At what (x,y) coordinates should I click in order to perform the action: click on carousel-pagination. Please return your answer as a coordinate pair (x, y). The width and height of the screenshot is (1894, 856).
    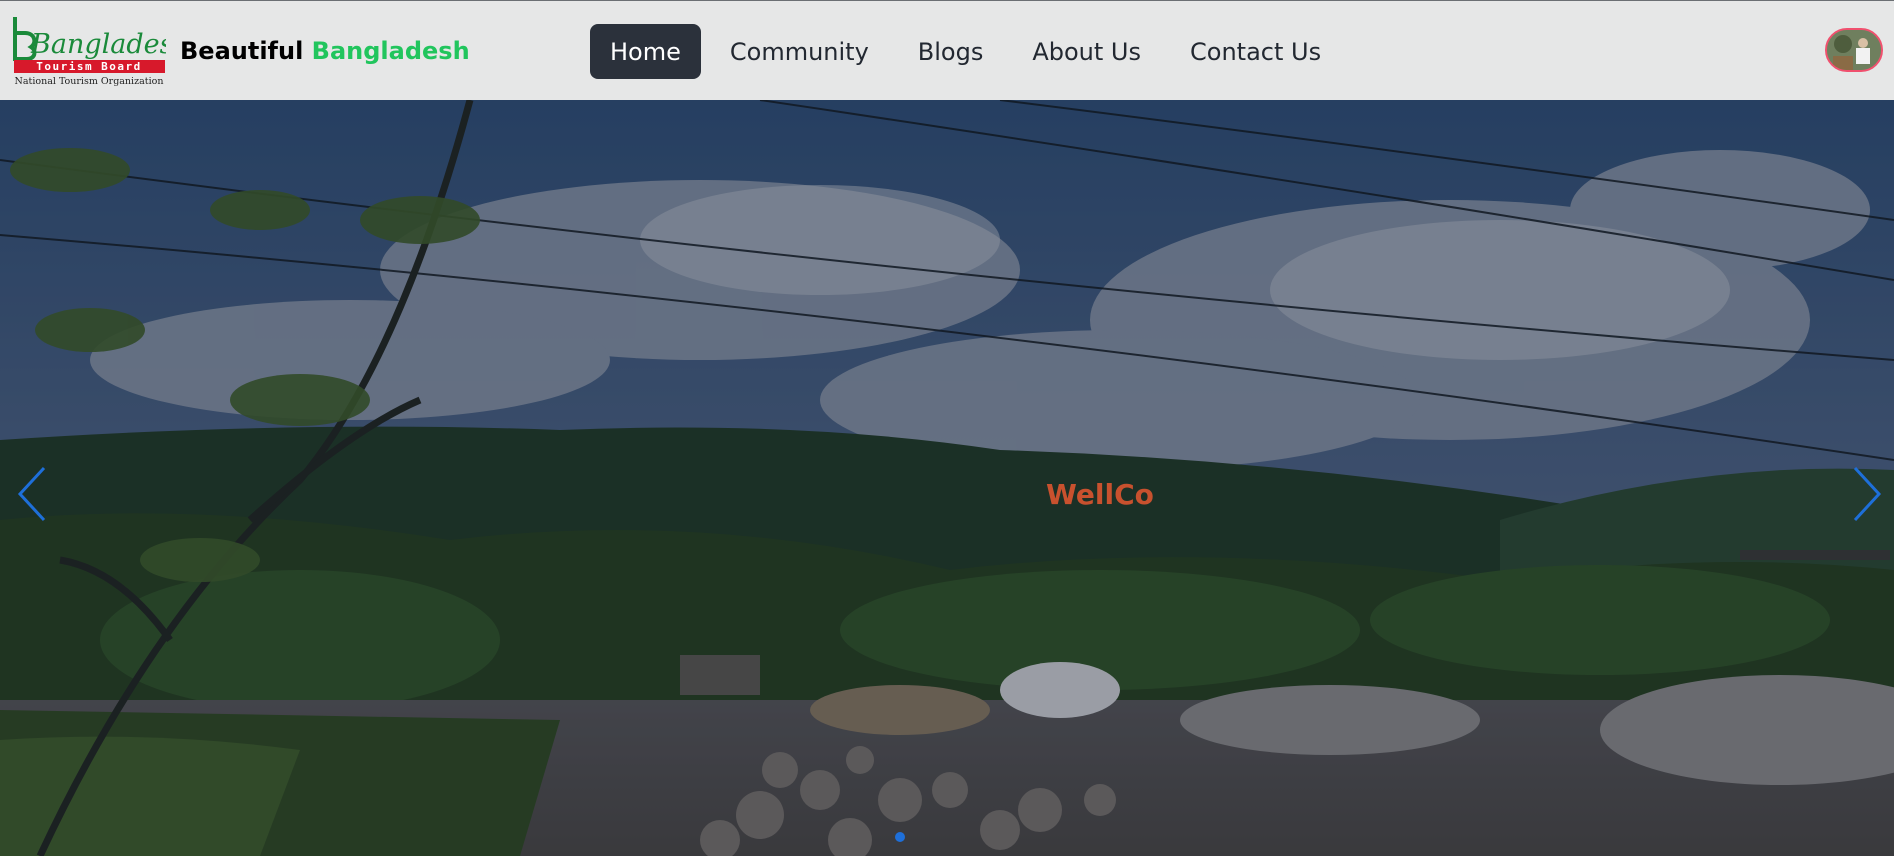
    Looking at the image, I should click on (900, 837).